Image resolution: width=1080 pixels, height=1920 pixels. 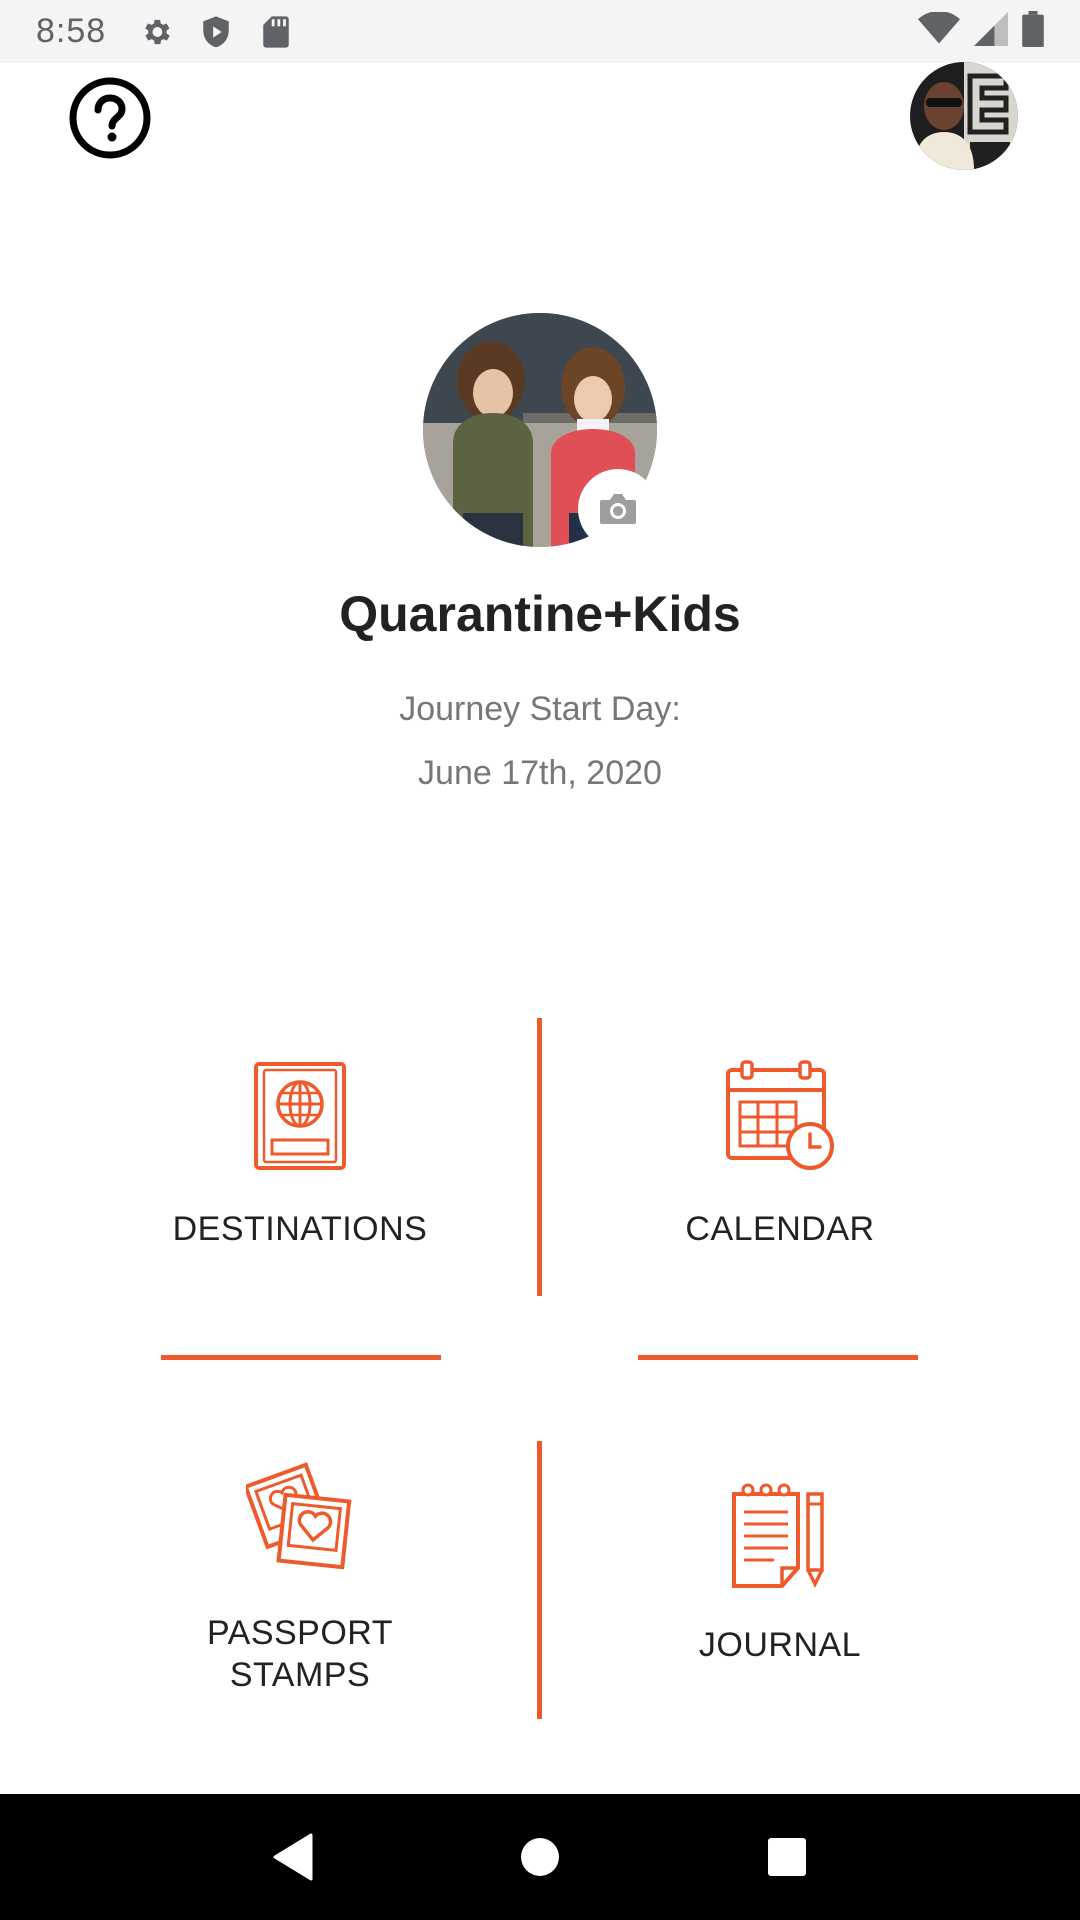 I want to click on journey-start-label: Journey Start Day:, so click(x=540, y=709).